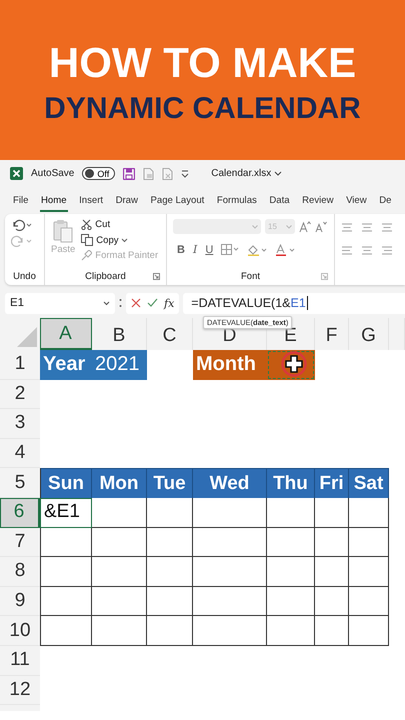 Image resolution: width=405 pixels, height=720 pixels. What do you see at coordinates (356, 203) in the screenshot?
I see `ribbon-tab: View` at bounding box center [356, 203].